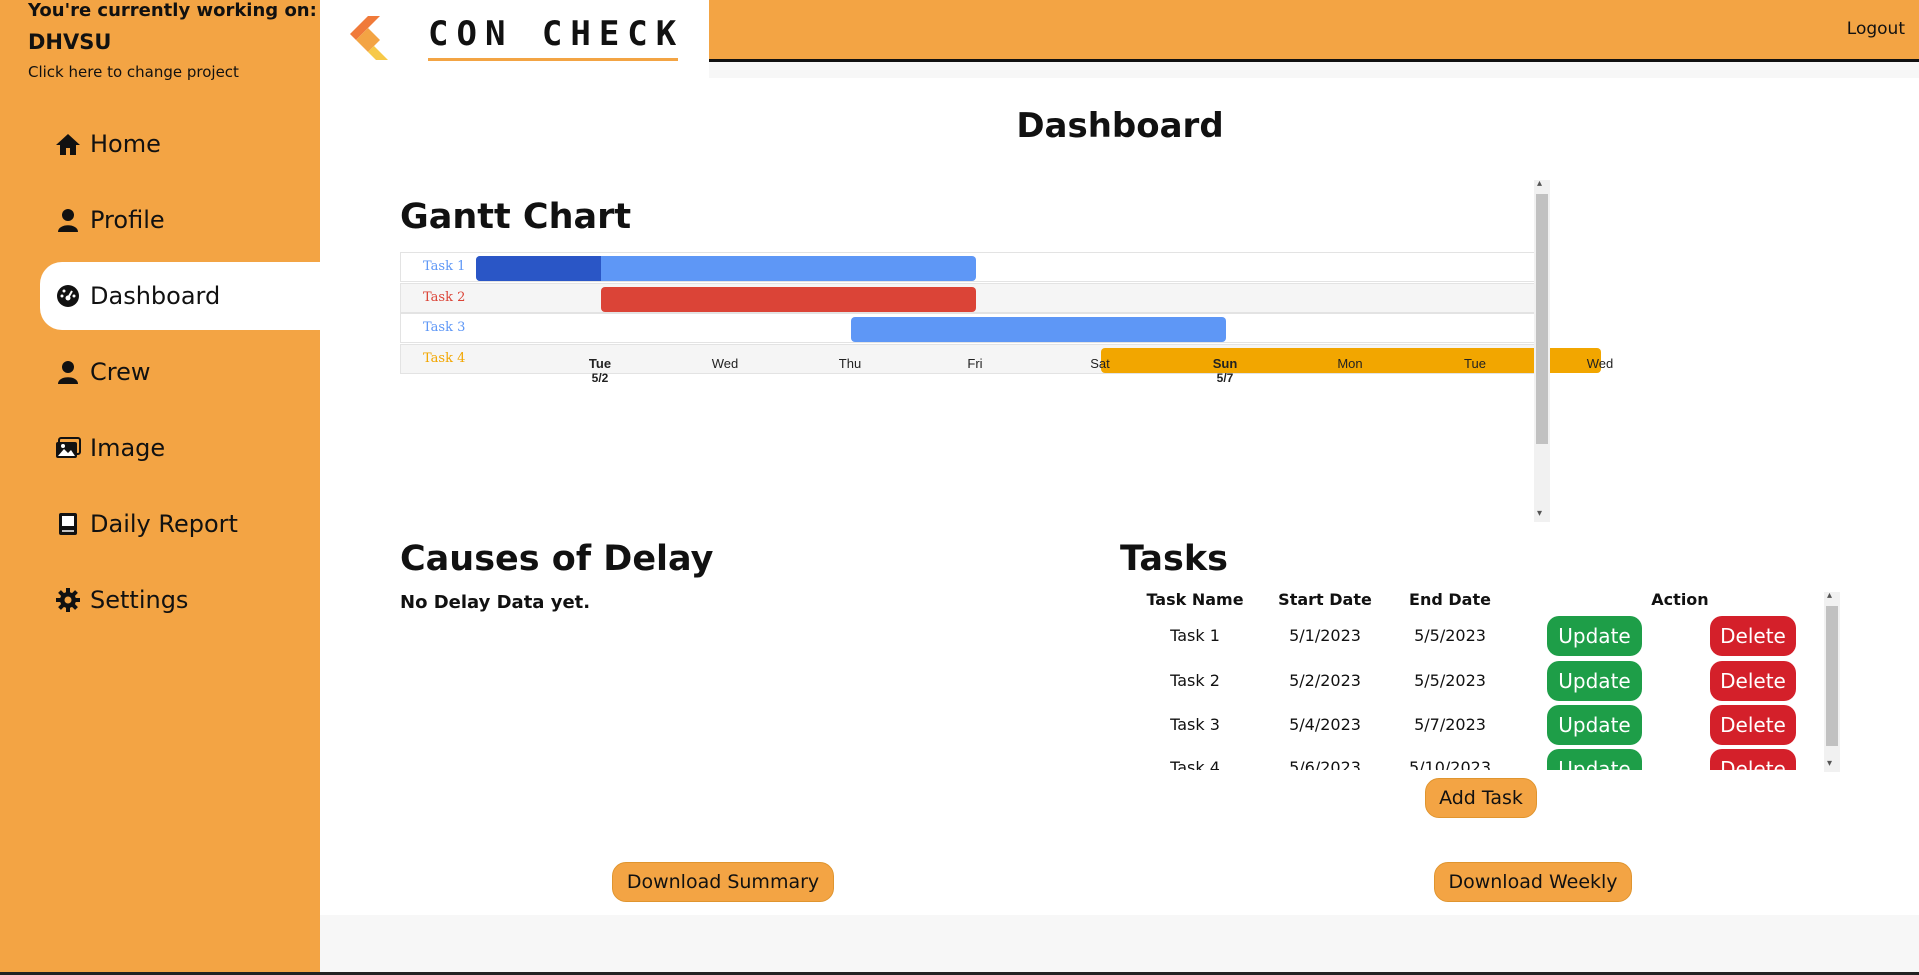 This screenshot has height=975, width=1919. I want to click on gantt-progress-bar, so click(538, 268).